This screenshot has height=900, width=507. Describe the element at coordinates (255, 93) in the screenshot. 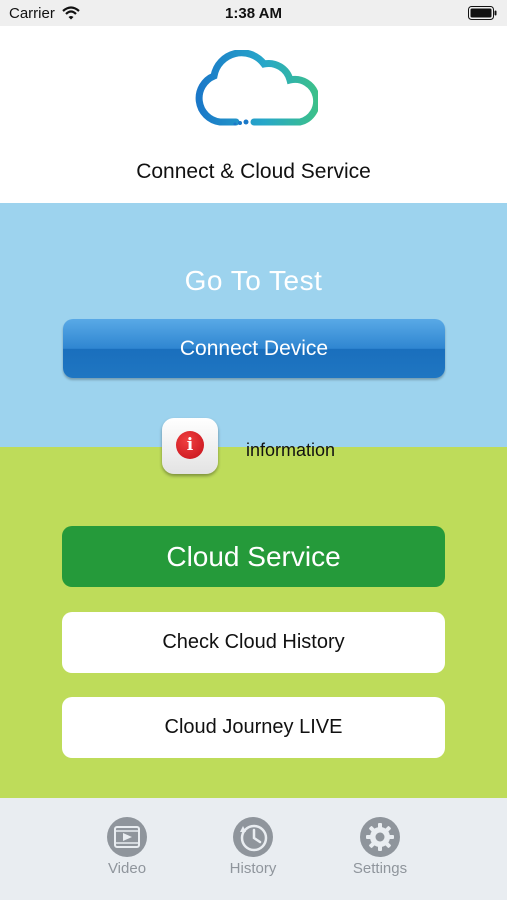

I see `cloud-logo-icon` at that location.